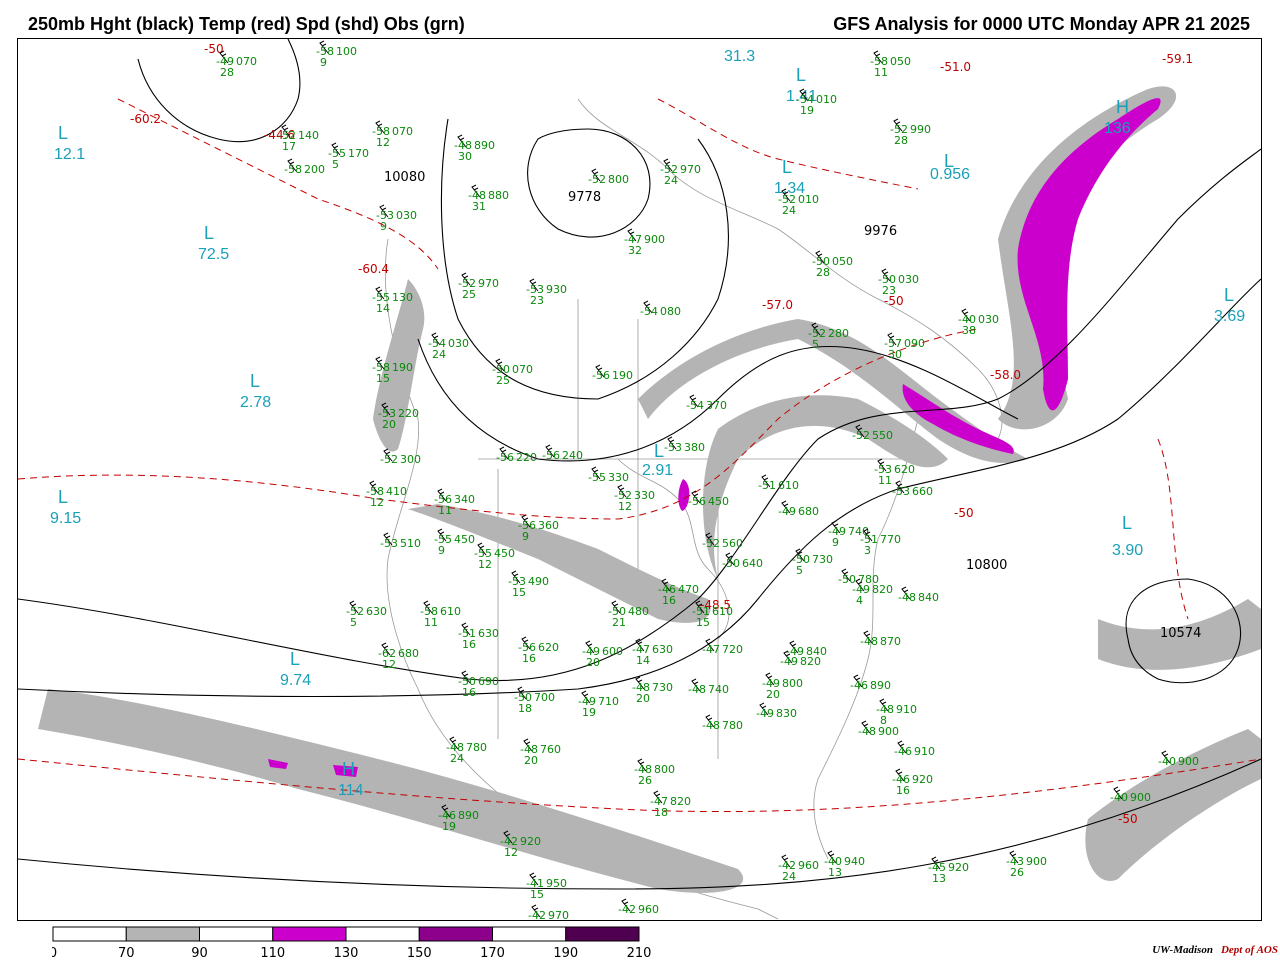 This screenshot has width=1280, height=960. I want to click on station-obs: -58 41012, so click(386, 494).